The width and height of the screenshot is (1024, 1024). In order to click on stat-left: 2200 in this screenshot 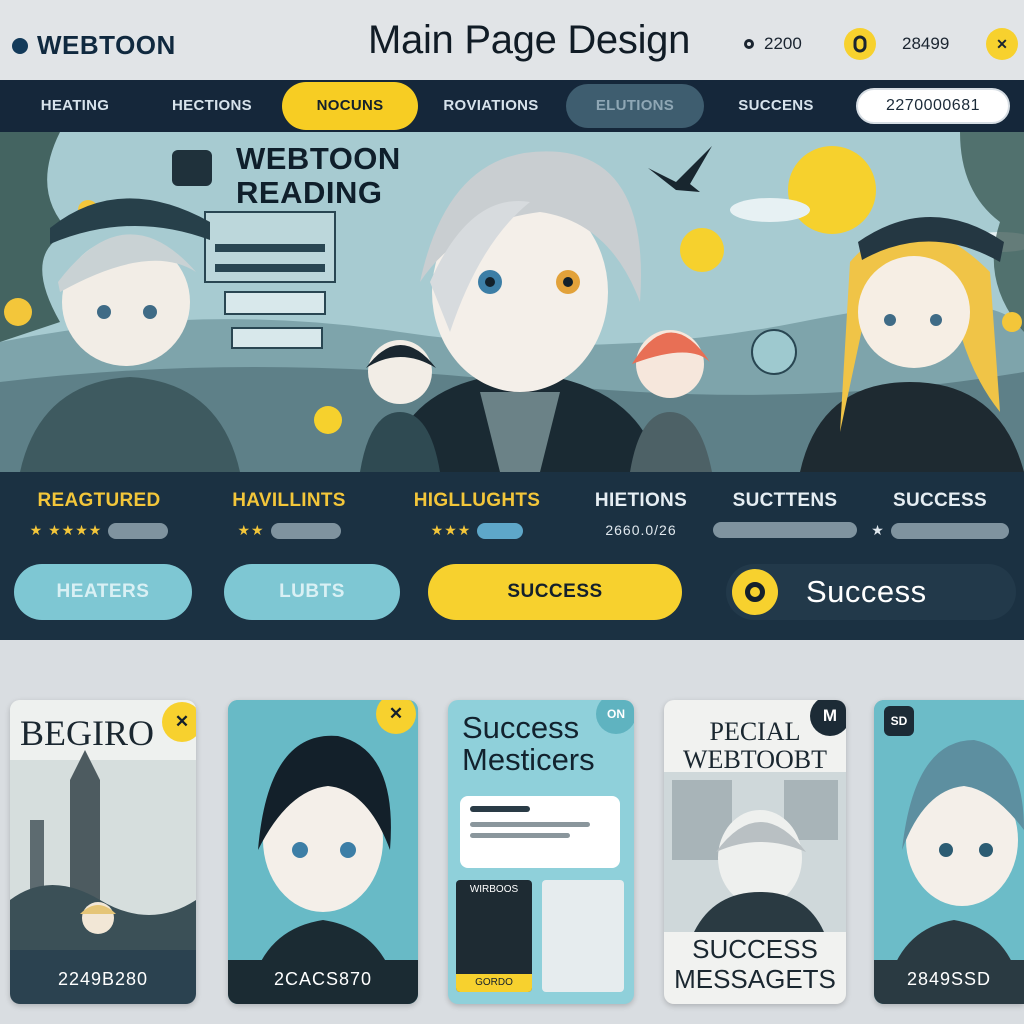, I will do `click(773, 44)`.